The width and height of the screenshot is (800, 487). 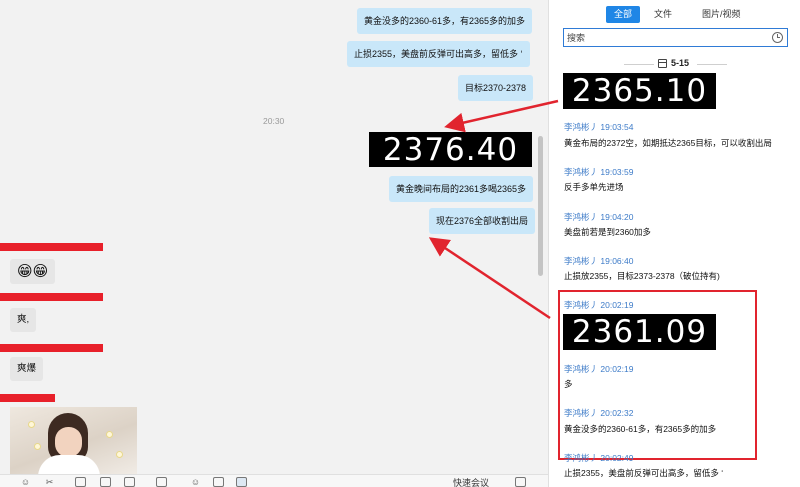 I want to click on message-time: 19:03:59, so click(x=617, y=172).